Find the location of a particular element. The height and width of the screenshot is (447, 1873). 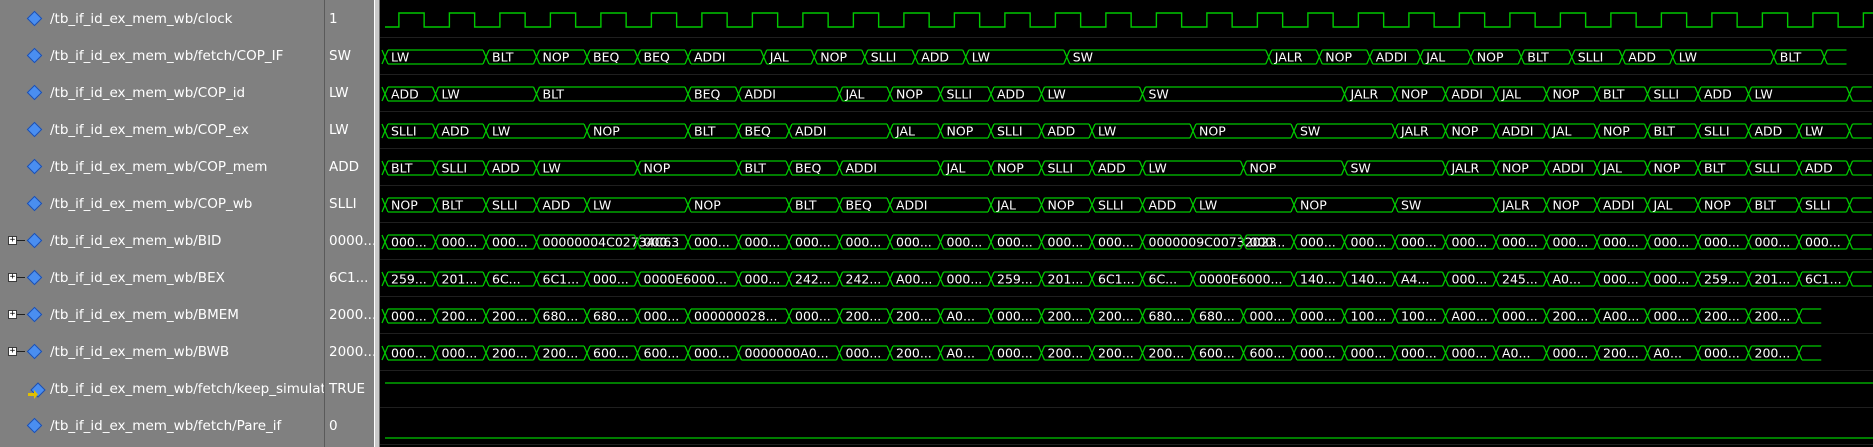

signal-row: /tb_if_id_ex_mem_wb/COP_id is located at coordinates (162, 93).